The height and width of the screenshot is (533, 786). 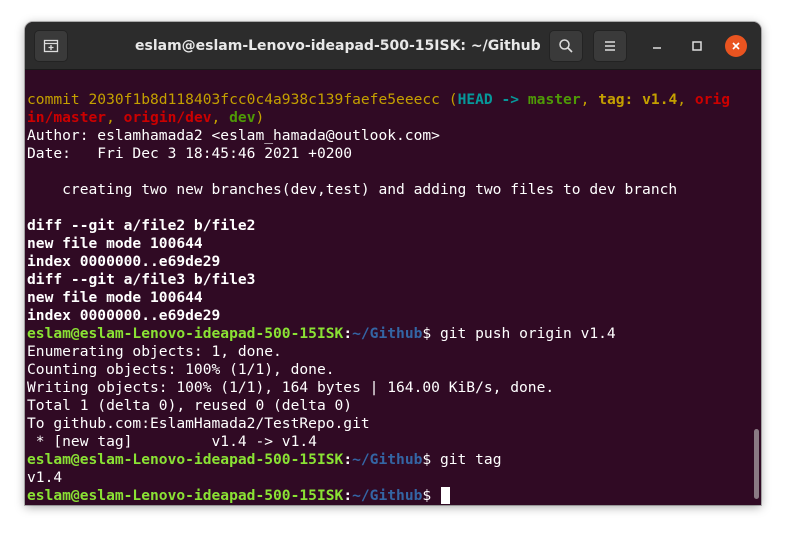 I want to click on close-button, so click(x=736, y=46).